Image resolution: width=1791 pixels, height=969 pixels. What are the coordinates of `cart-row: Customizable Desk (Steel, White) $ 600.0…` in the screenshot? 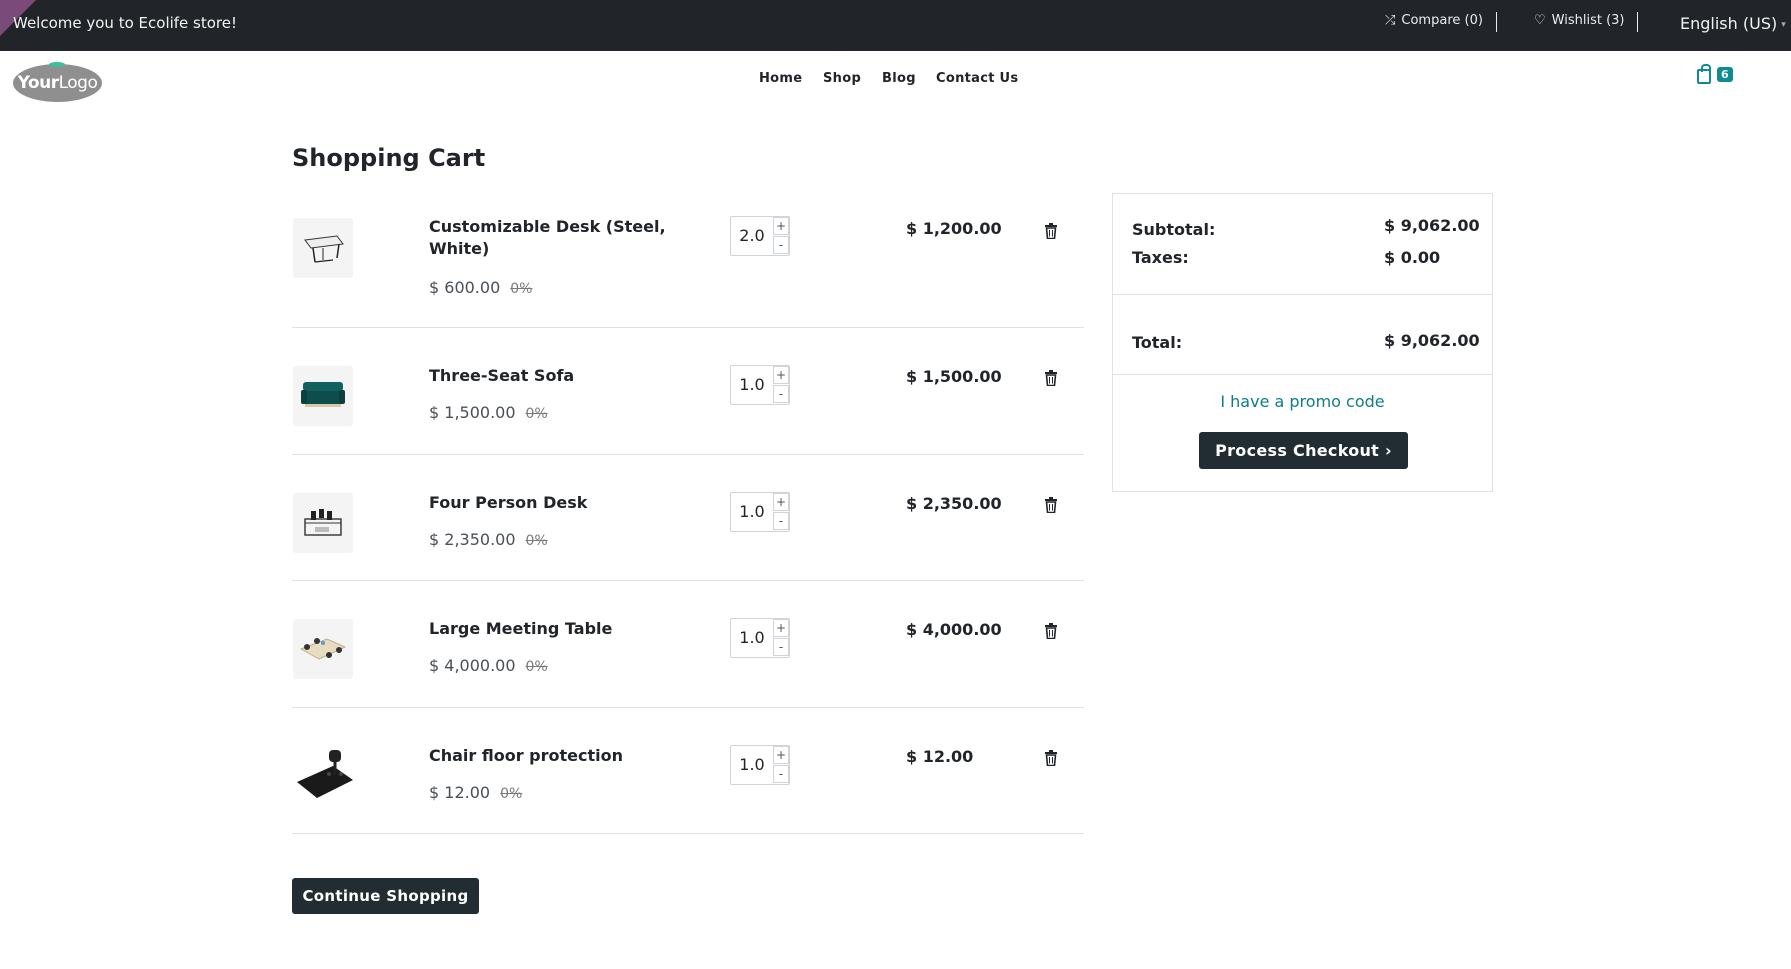 It's located at (688, 260).